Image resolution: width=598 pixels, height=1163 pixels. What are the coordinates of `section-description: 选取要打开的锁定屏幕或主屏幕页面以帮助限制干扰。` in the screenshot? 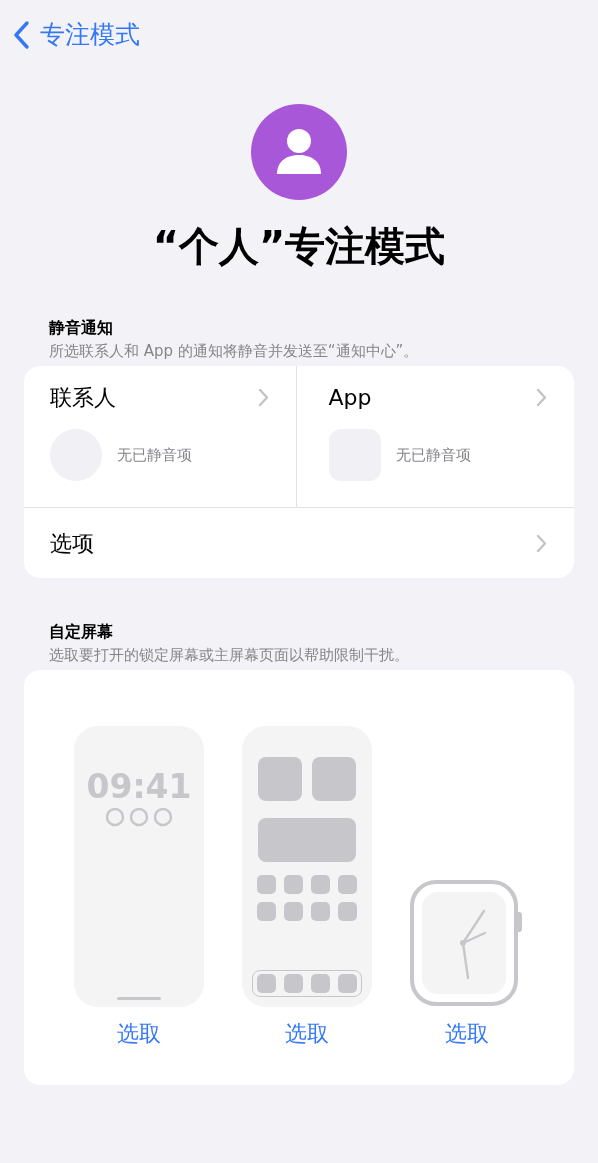 It's located at (229, 655).